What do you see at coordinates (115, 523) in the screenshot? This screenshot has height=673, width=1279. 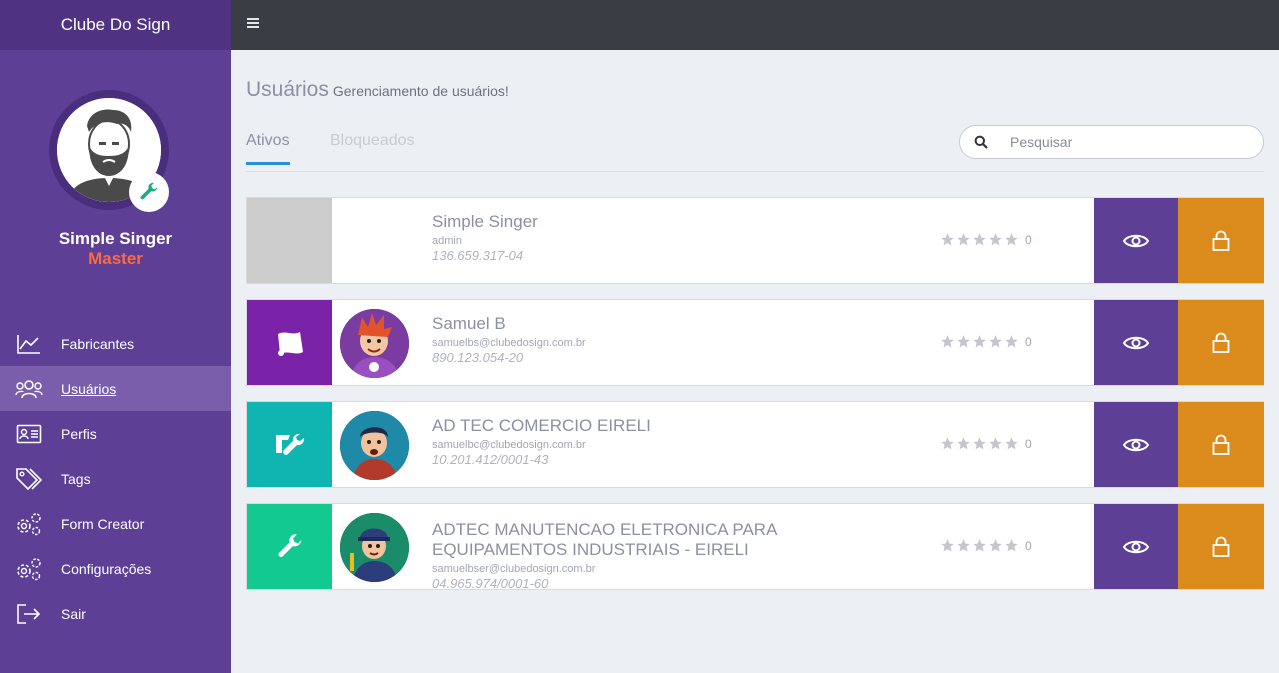 I see `sidebar-item-form-creator: Form Creator` at bounding box center [115, 523].